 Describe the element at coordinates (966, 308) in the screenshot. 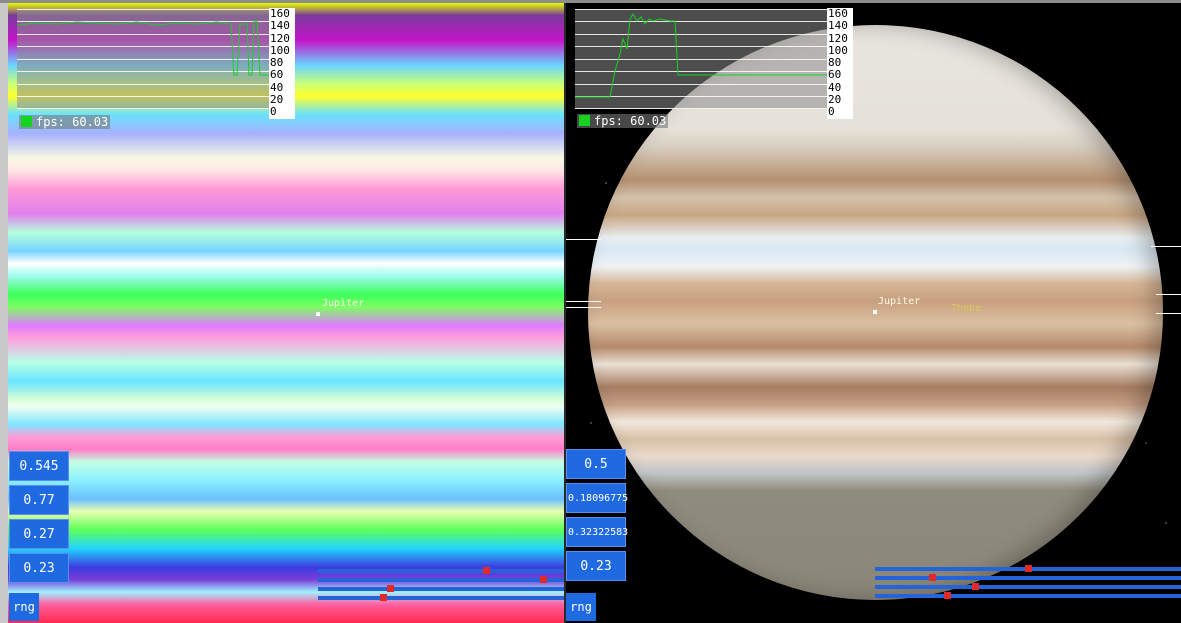

I see `moon-label: Thebe` at that location.